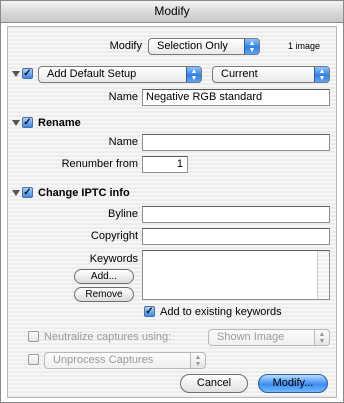 Image resolution: width=344 pixels, height=403 pixels. I want to click on modify-label: Modify, so click(125, 46).